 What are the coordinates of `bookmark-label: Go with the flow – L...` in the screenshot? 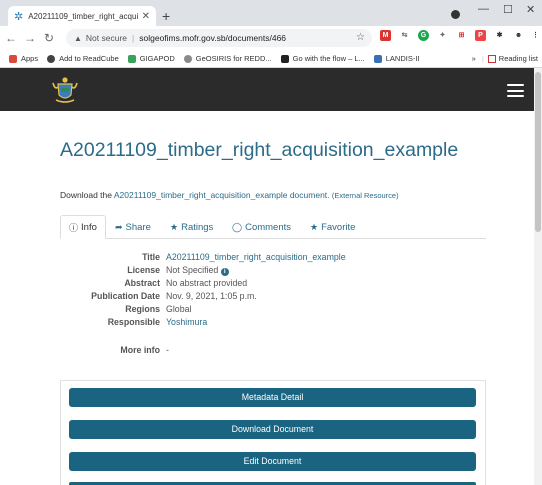 It's located at (328, 58).